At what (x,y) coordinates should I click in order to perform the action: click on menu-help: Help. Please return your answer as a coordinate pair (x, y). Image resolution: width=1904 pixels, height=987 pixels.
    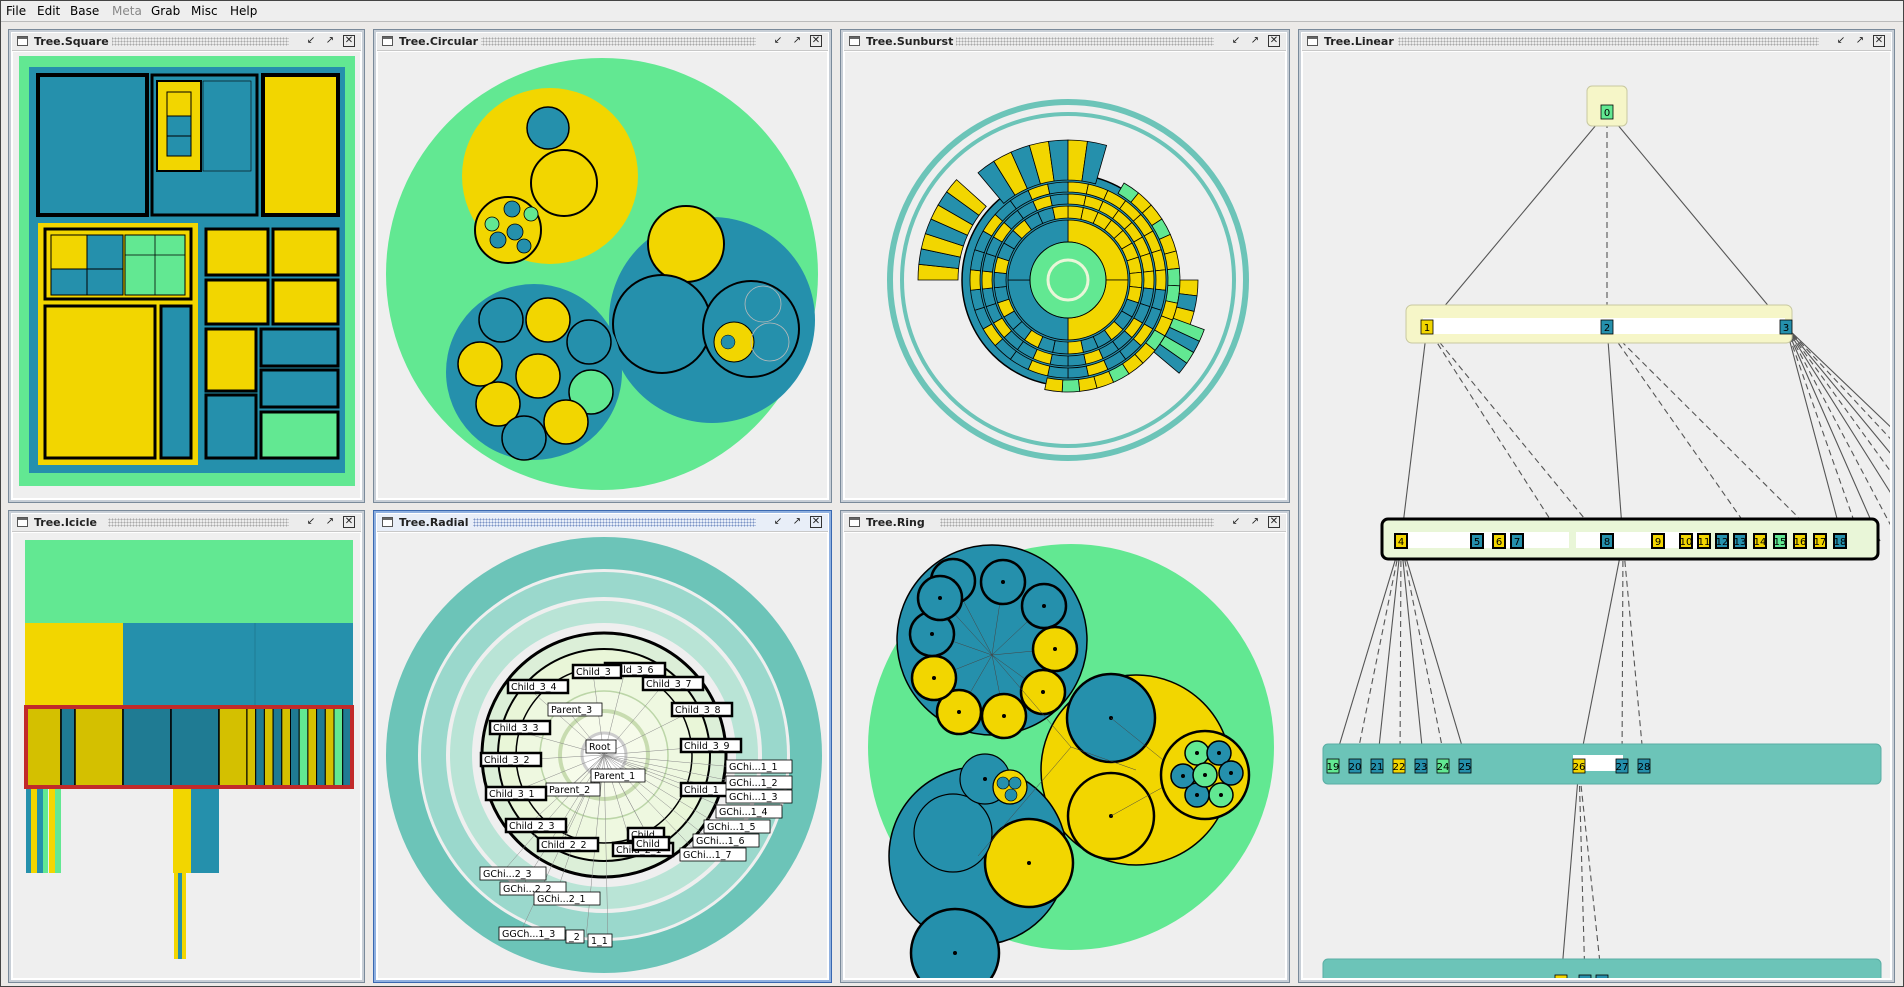
    Looking at the image, I should click on (243, 11).